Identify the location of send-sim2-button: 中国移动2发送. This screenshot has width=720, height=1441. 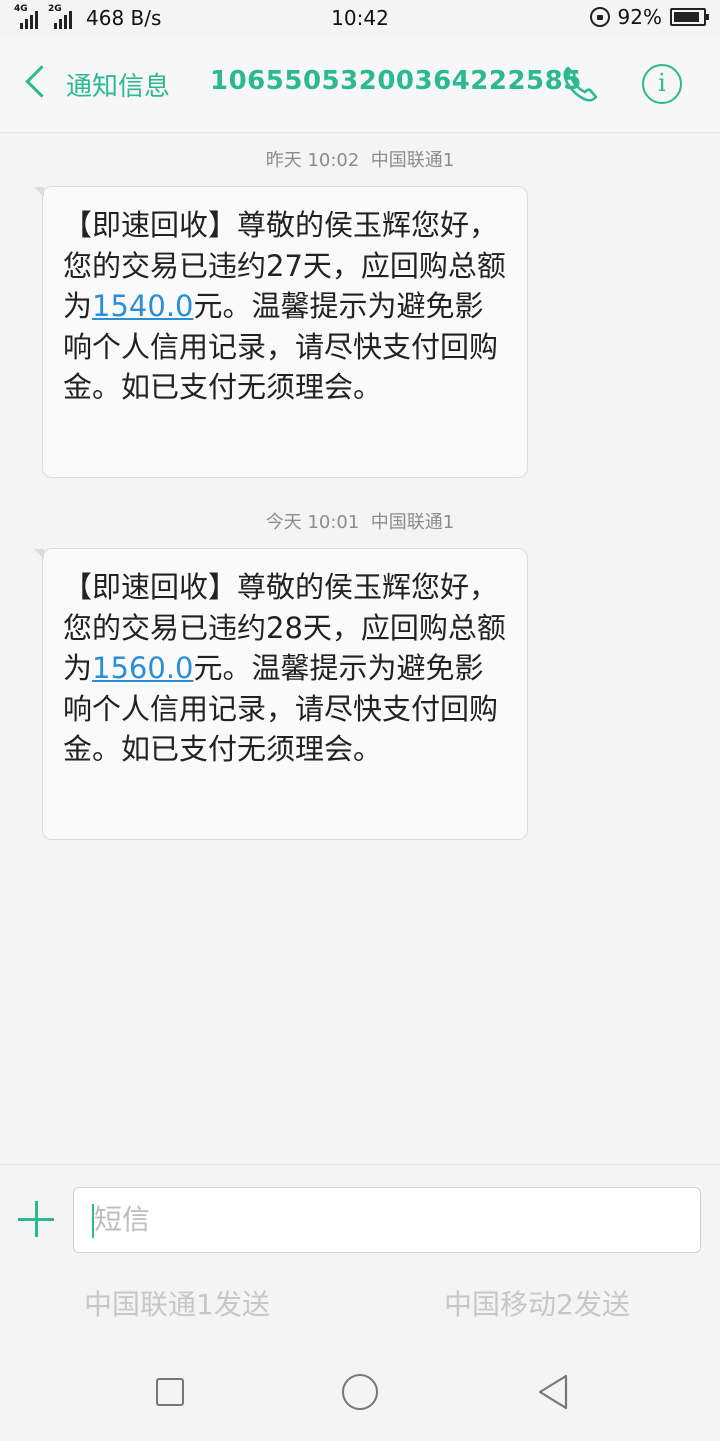
(537, 1303).